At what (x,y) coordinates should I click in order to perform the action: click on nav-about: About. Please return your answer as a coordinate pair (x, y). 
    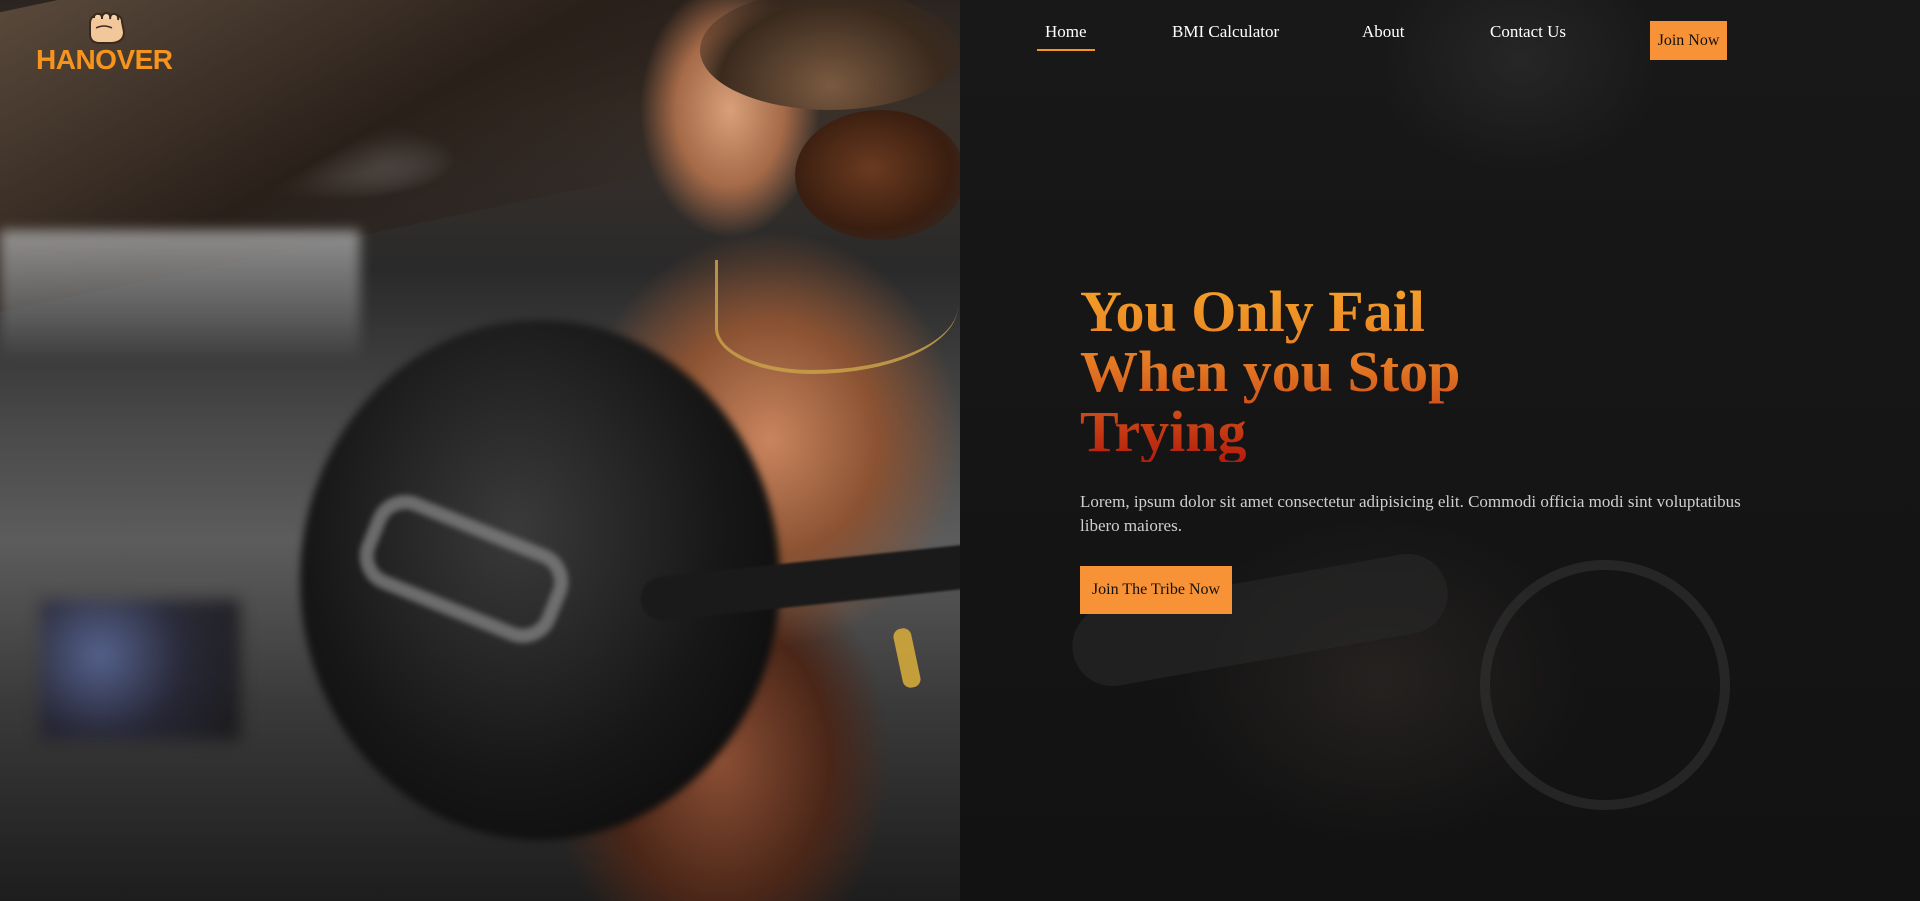
    Looking at the image, I should click on (1383, 32).